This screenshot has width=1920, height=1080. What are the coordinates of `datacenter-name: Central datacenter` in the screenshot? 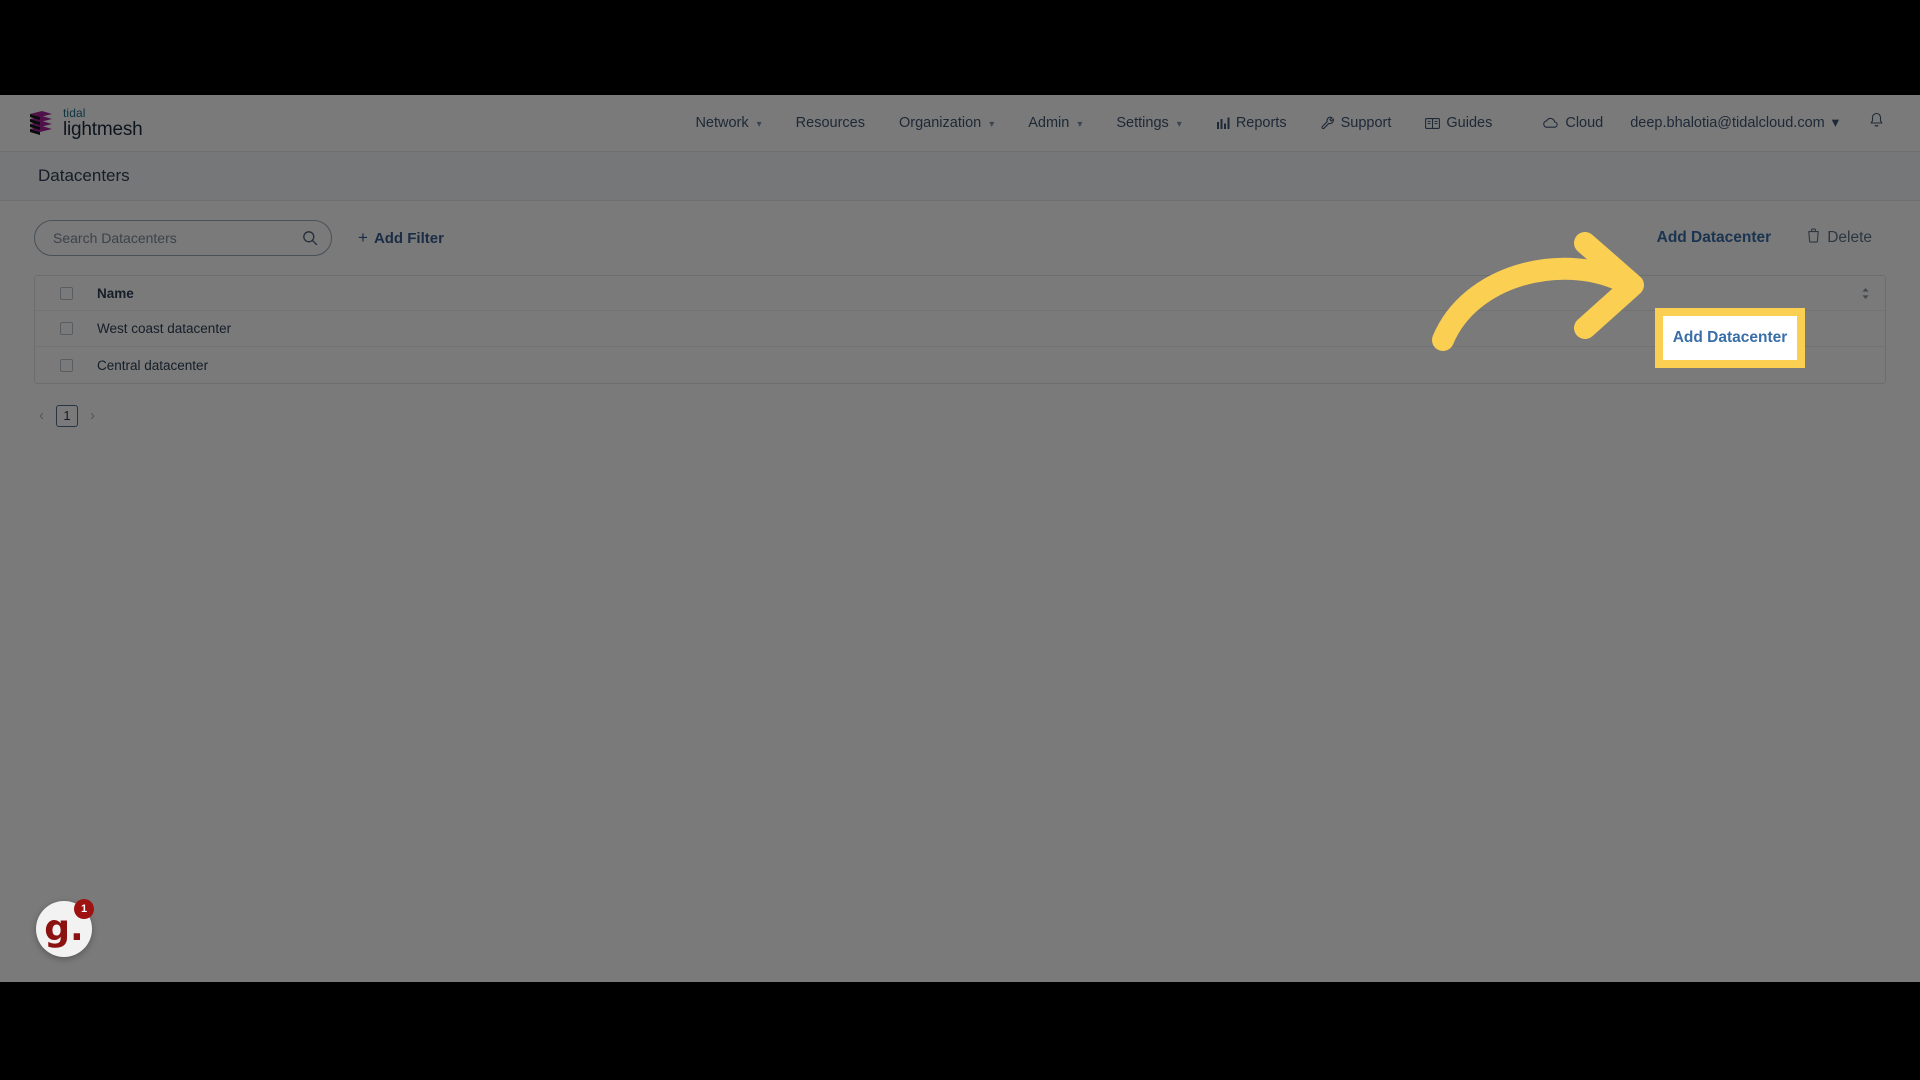 It's located at (971, 365).